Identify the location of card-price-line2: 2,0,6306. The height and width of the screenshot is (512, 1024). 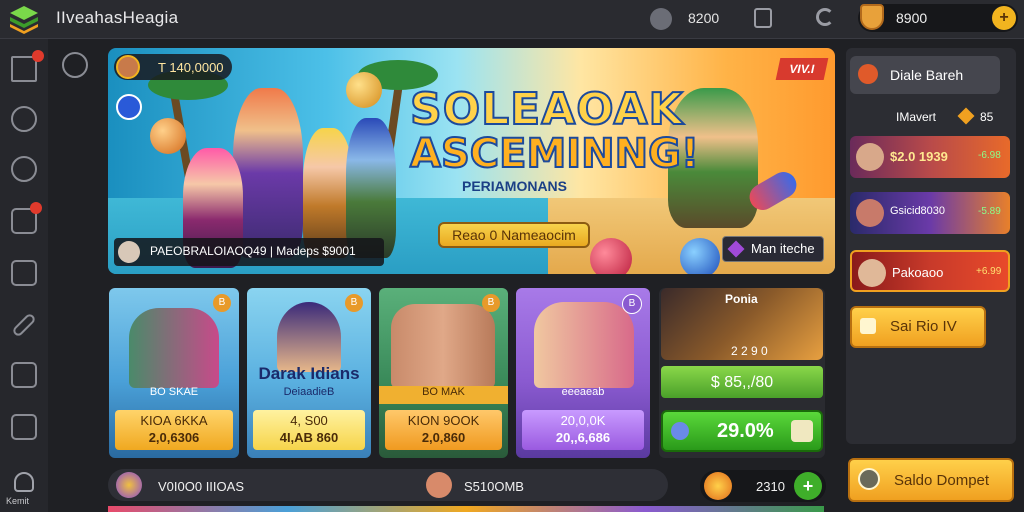
(174, 437).